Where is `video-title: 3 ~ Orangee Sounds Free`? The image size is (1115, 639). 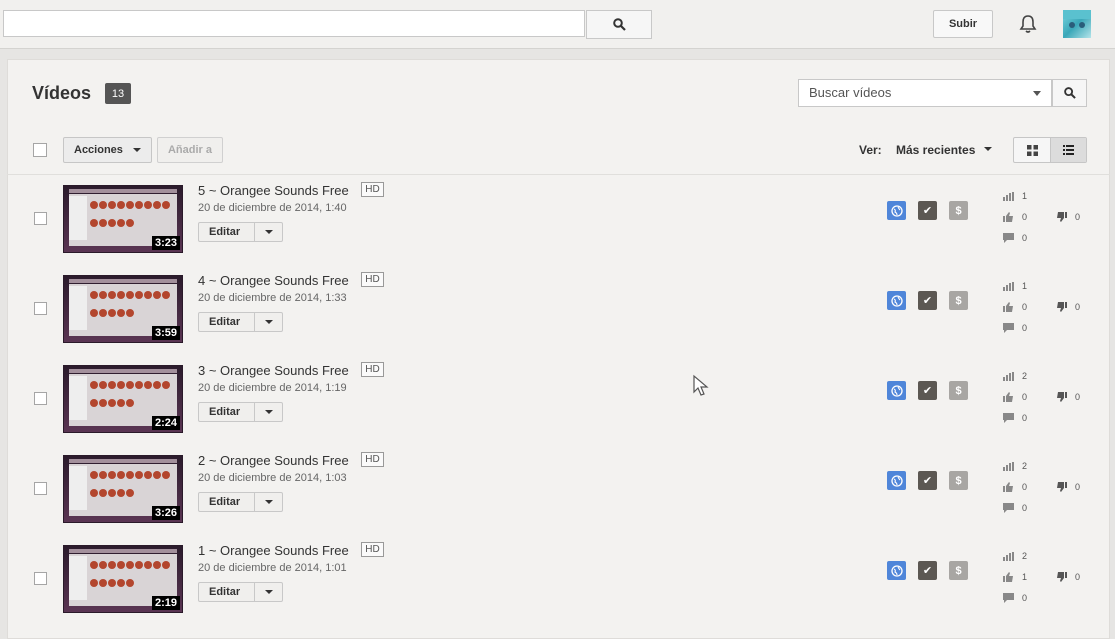
video-title: 3 ~ Orangee Sounds Free is located at coordinates (273, 370).